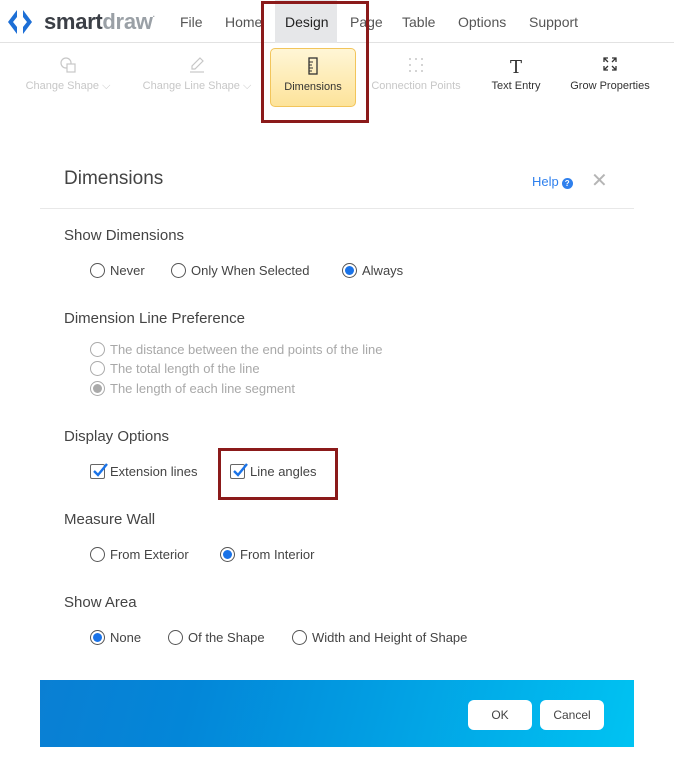  I want to click on question-icon: ?, so click(567, 183).